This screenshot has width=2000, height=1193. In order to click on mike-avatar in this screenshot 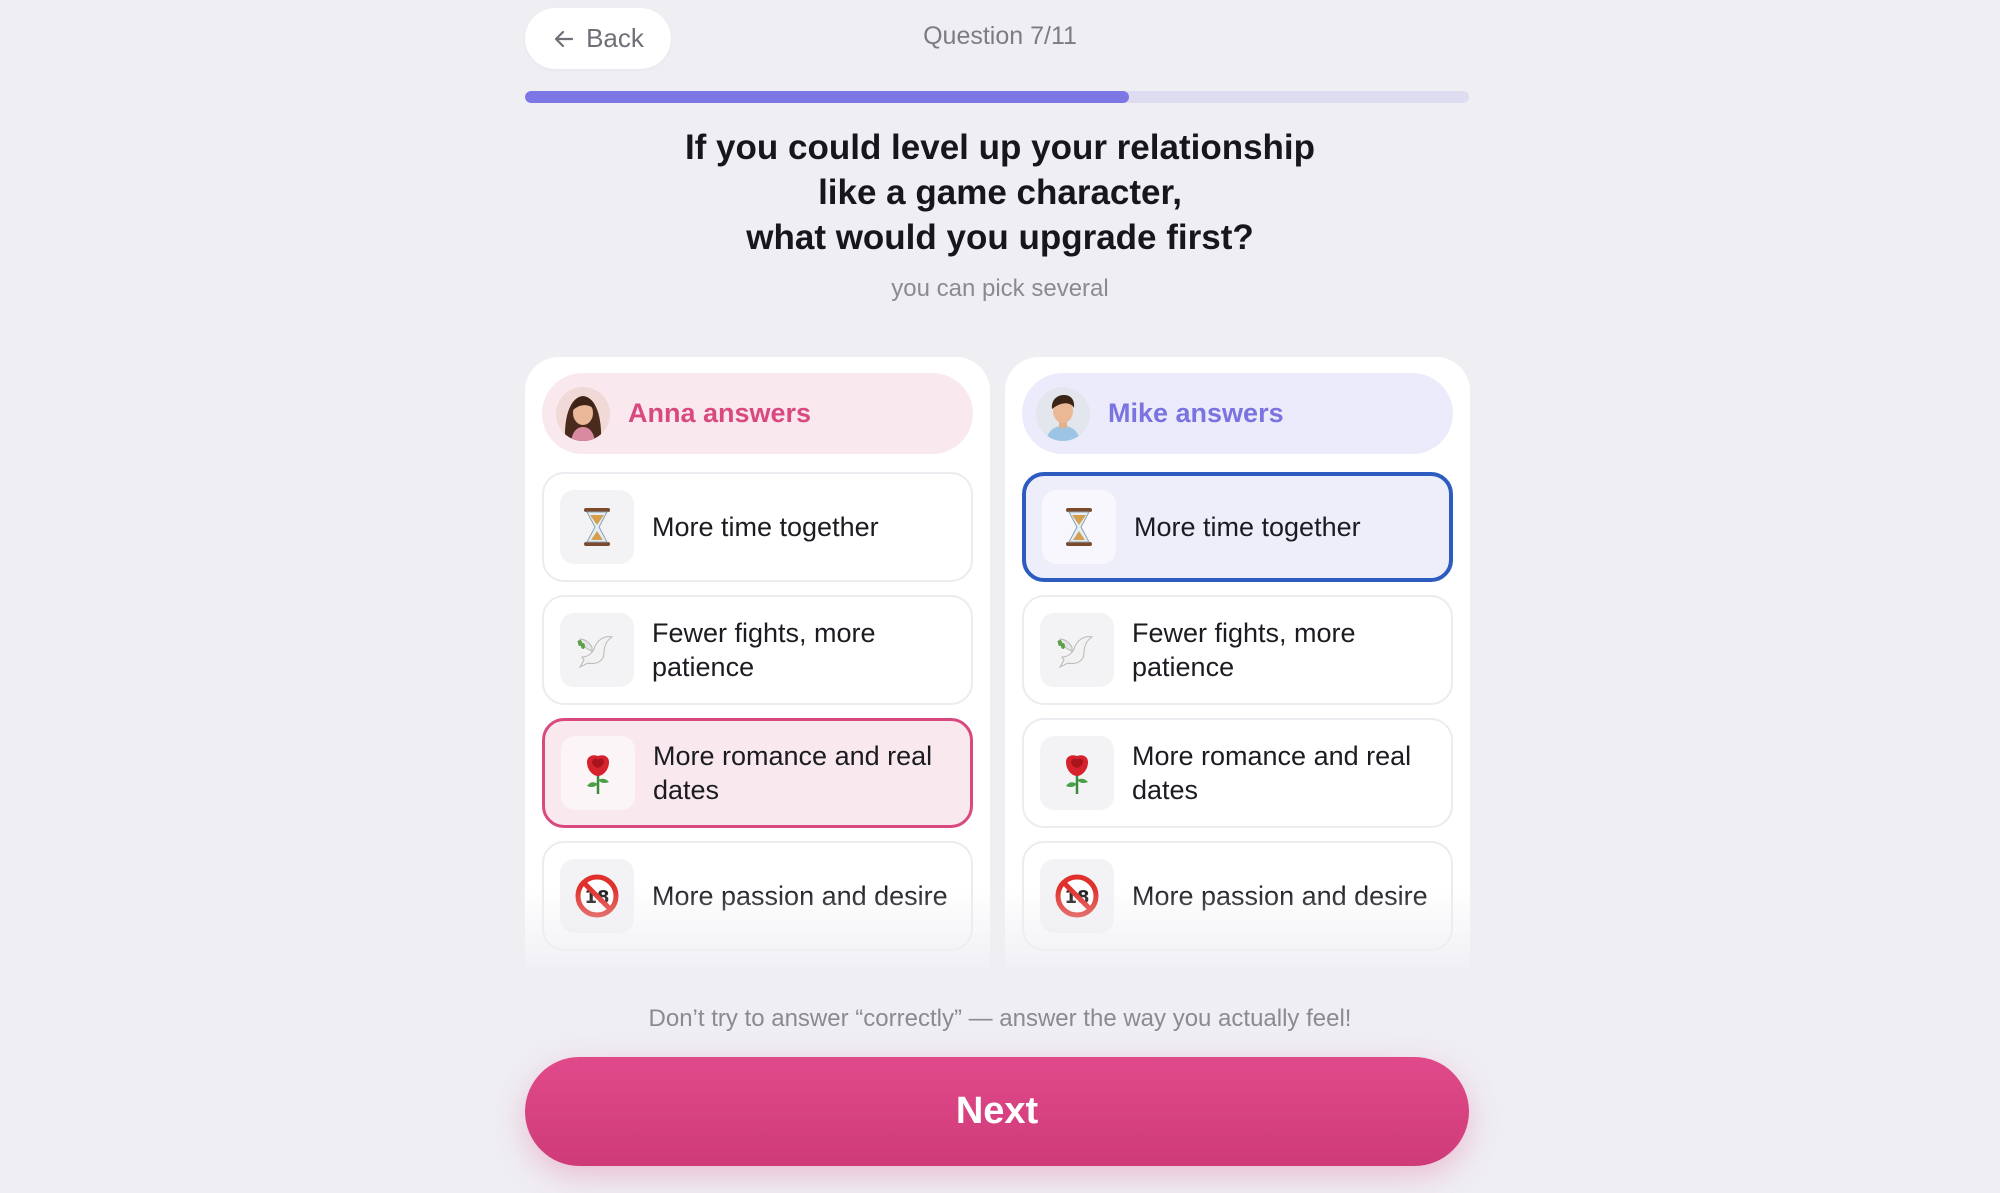, I will do `click(1063, 413)`.